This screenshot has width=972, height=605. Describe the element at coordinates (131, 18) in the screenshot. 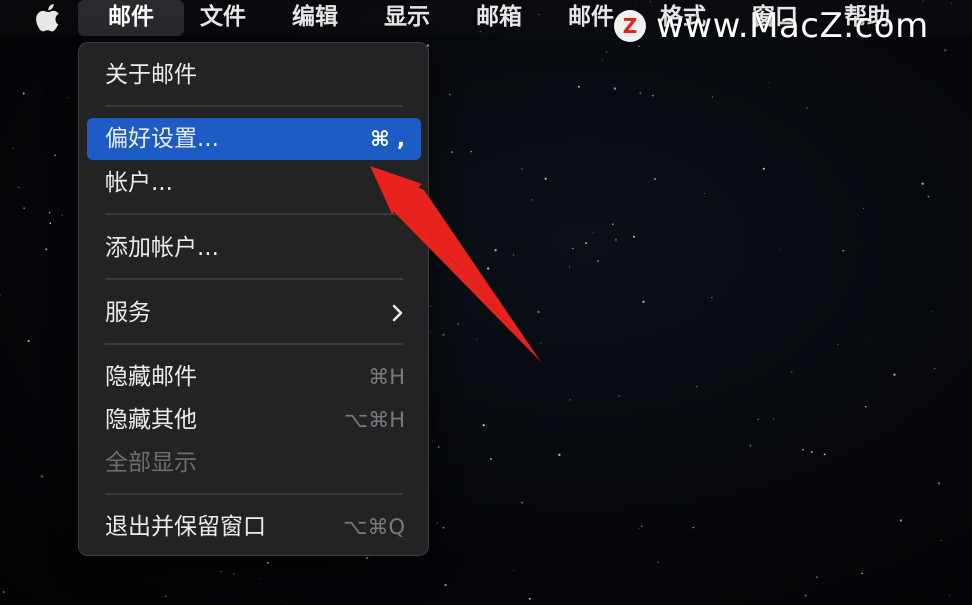

I see `menubar-item-mail: 邮件` at that location.